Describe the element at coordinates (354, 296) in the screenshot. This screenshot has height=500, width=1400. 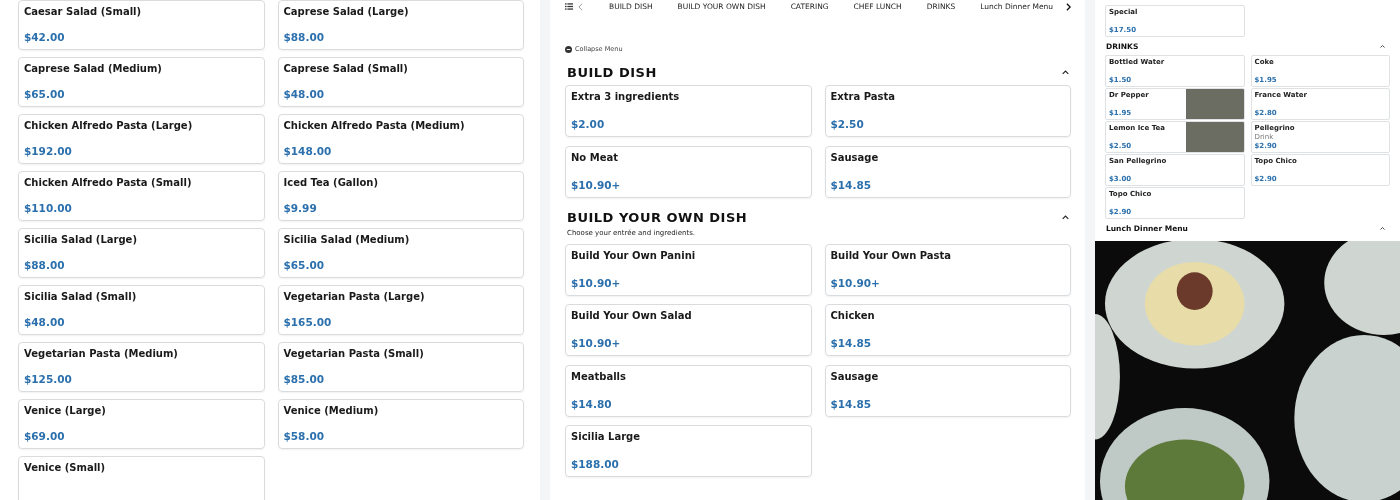
I see `item-name: Vegetarian Pasta (Large)` at that location.